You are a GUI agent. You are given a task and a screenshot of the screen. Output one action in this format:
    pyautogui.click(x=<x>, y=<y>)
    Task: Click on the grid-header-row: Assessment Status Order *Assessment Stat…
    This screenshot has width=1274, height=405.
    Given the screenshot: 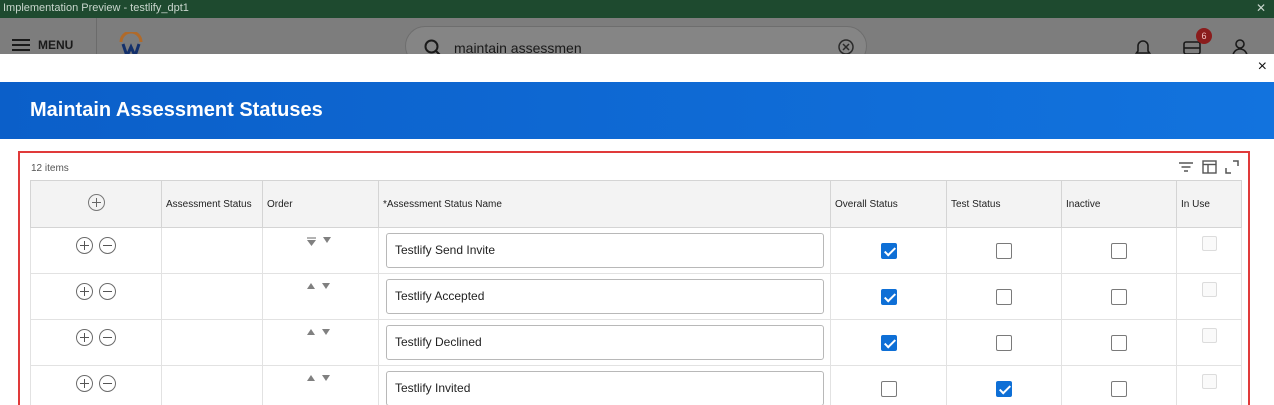 What is the action you would take?
    pyautogui.click(x=636, y=204)
    